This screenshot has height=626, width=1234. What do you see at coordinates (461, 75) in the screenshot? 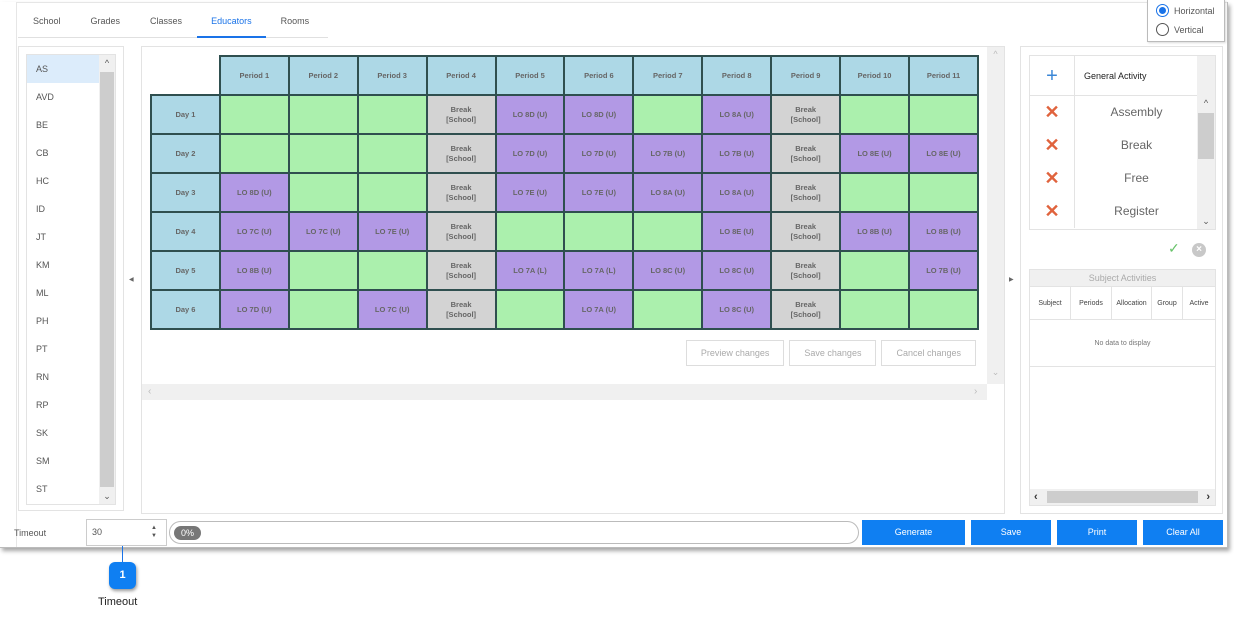
I see `period-header: Period 4` at bounding box center [461, 75].